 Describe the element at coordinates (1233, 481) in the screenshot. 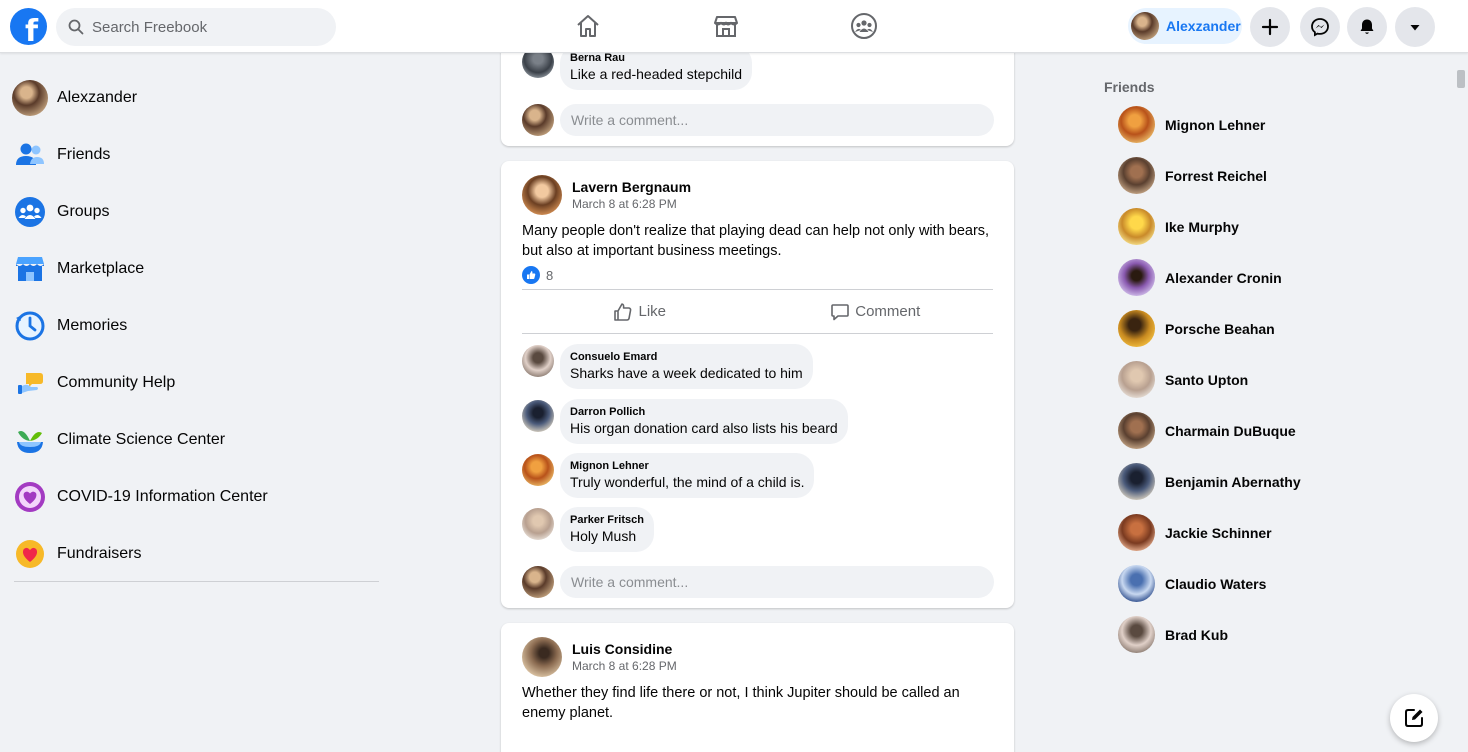

I see `friend-name: Benjamin Abernathy` at that location.